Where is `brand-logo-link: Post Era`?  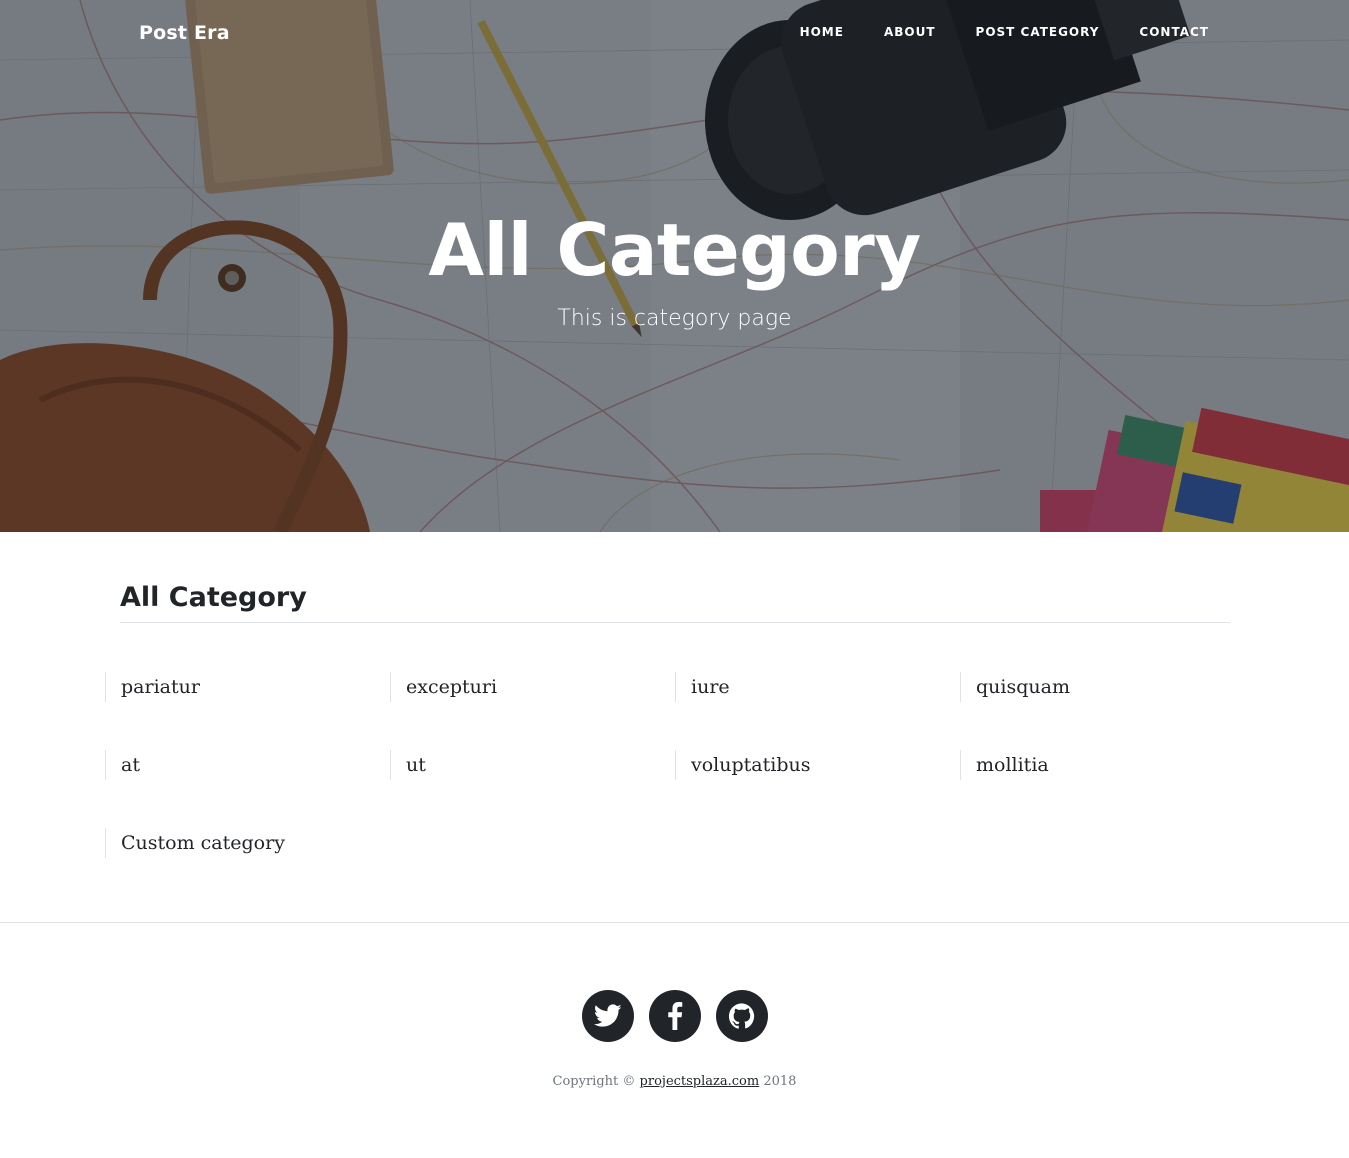 brand-logo-link: Post Era is located at coordinates (184, 33).